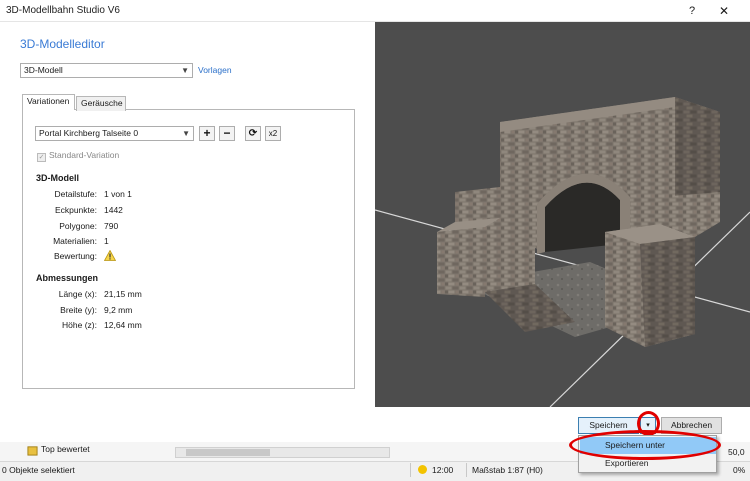 The image size is (750, 481). Describe the element at coordinates (59, 449) in the screenshot. I see `top-rated-item: Top bewertet` at that location.